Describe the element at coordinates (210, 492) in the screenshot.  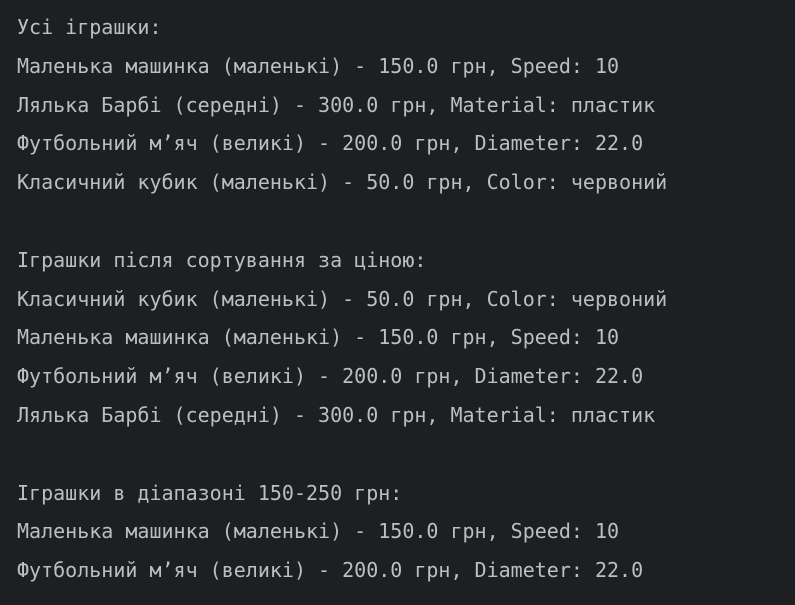
I see `section-header-price-range: Іграшки в діапазоні 150-250 грн:` at that location.